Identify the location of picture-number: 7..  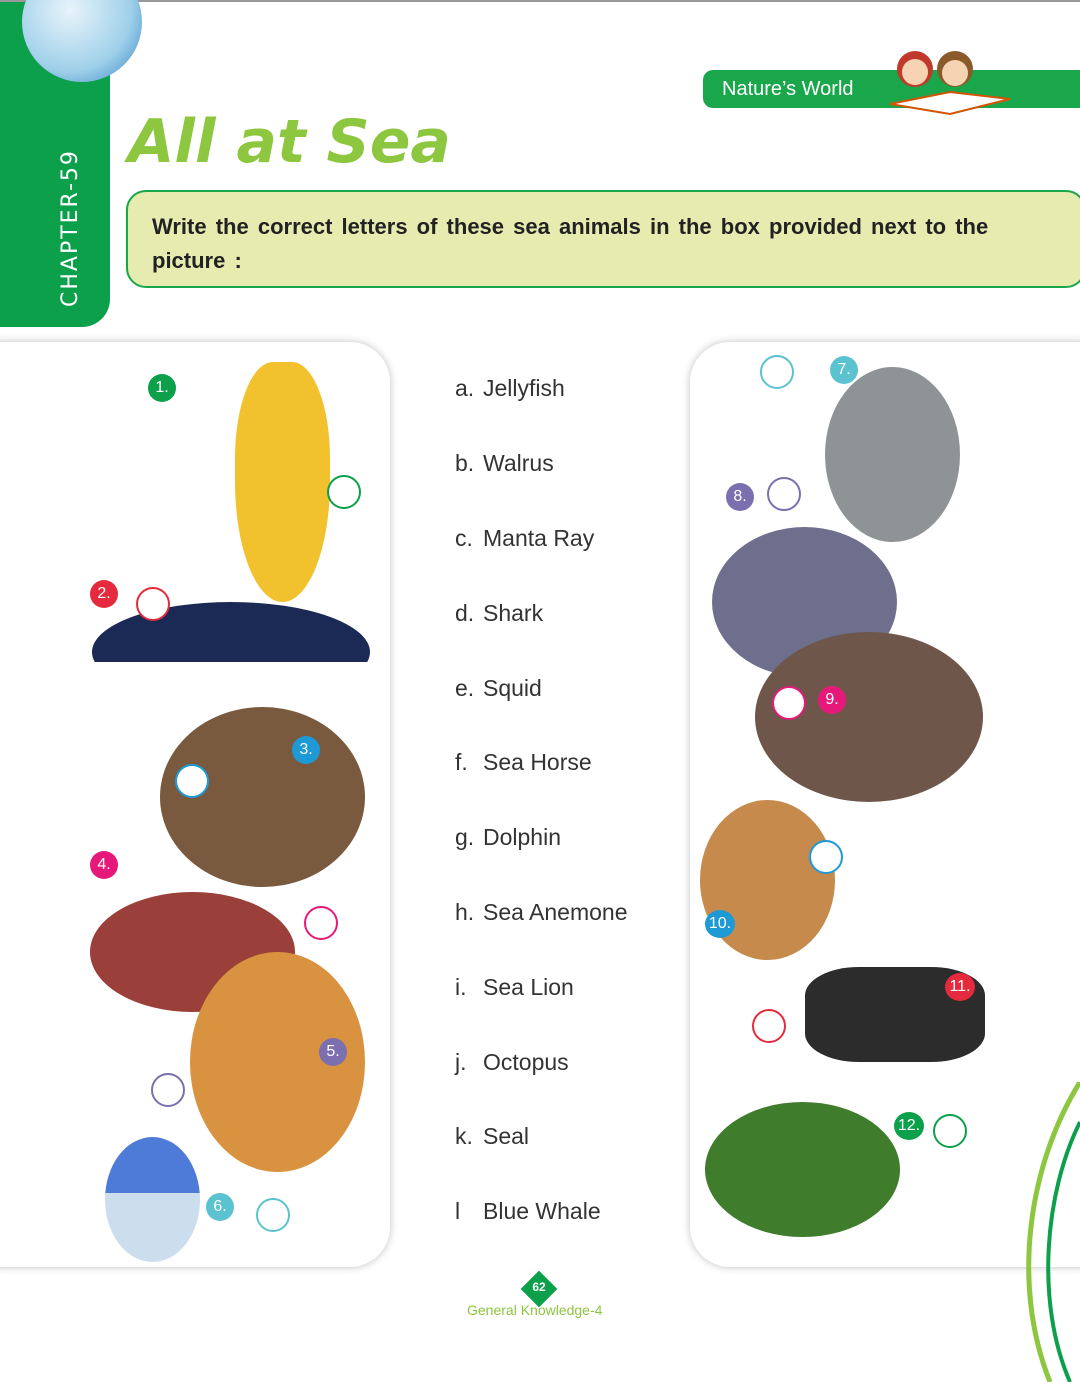
(844, 370).